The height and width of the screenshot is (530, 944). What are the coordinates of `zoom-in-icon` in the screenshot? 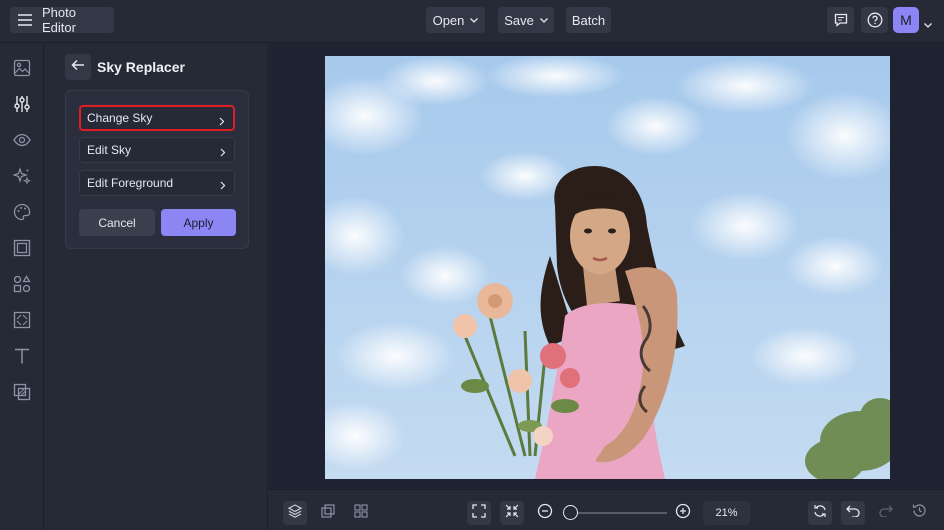 It's located at (683, 513).